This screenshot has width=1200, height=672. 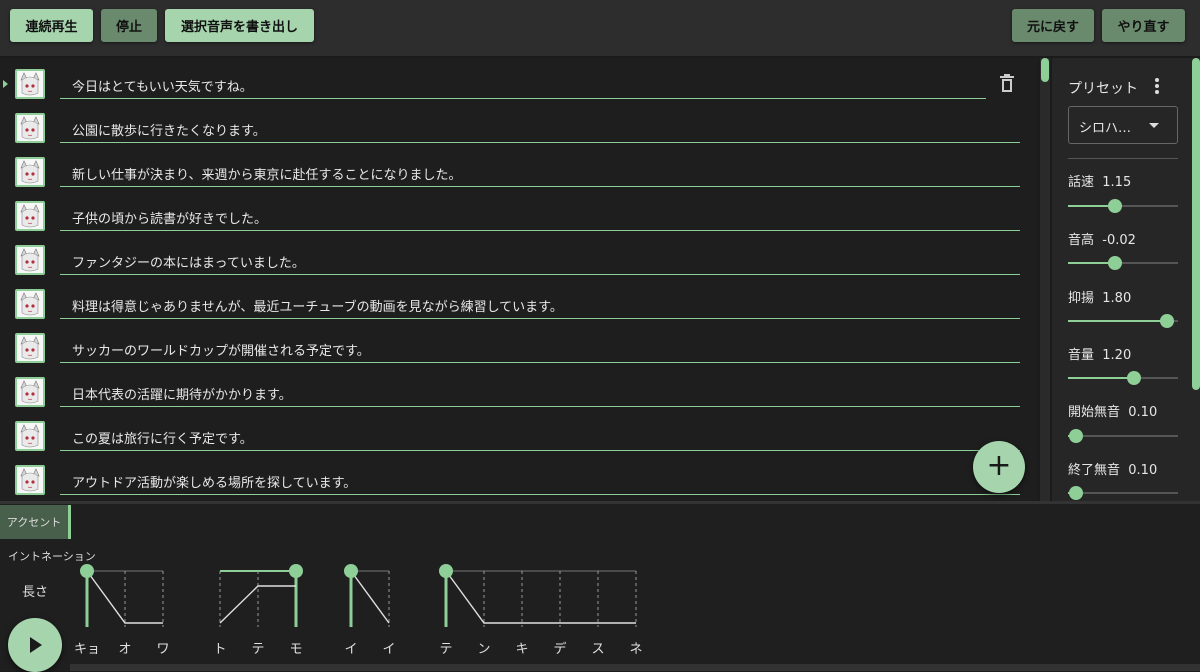 I want to click on mora-label: オ, so click(x=125, y=649).